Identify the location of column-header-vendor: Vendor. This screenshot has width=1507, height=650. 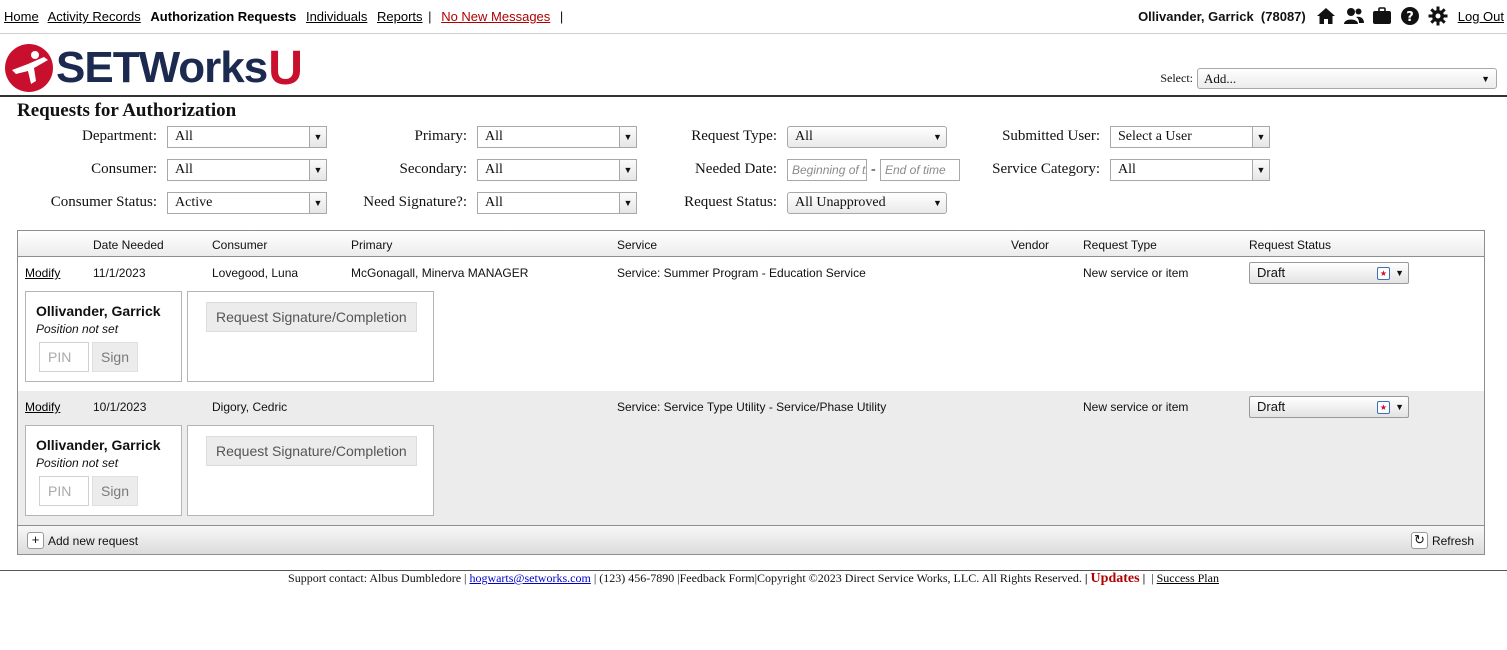
(1030, 245).